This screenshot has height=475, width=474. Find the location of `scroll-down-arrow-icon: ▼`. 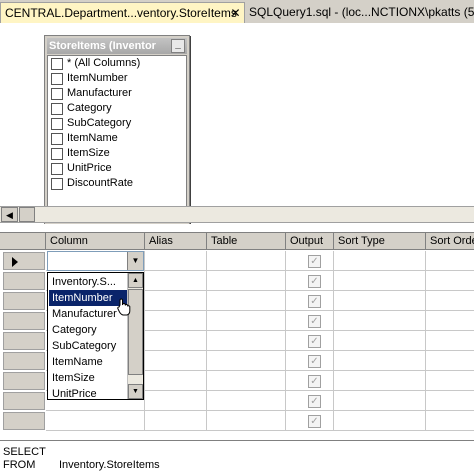

scroll-down-arrow-icon: ▼ is located at coordinates (135, 391).